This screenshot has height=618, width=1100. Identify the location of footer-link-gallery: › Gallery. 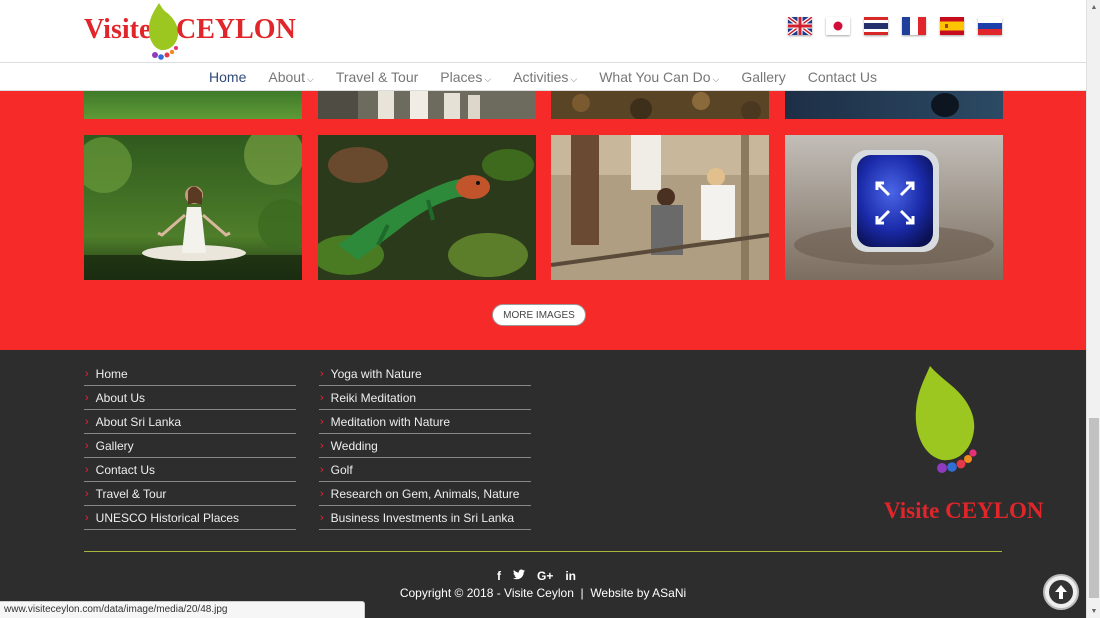
(190, 446).